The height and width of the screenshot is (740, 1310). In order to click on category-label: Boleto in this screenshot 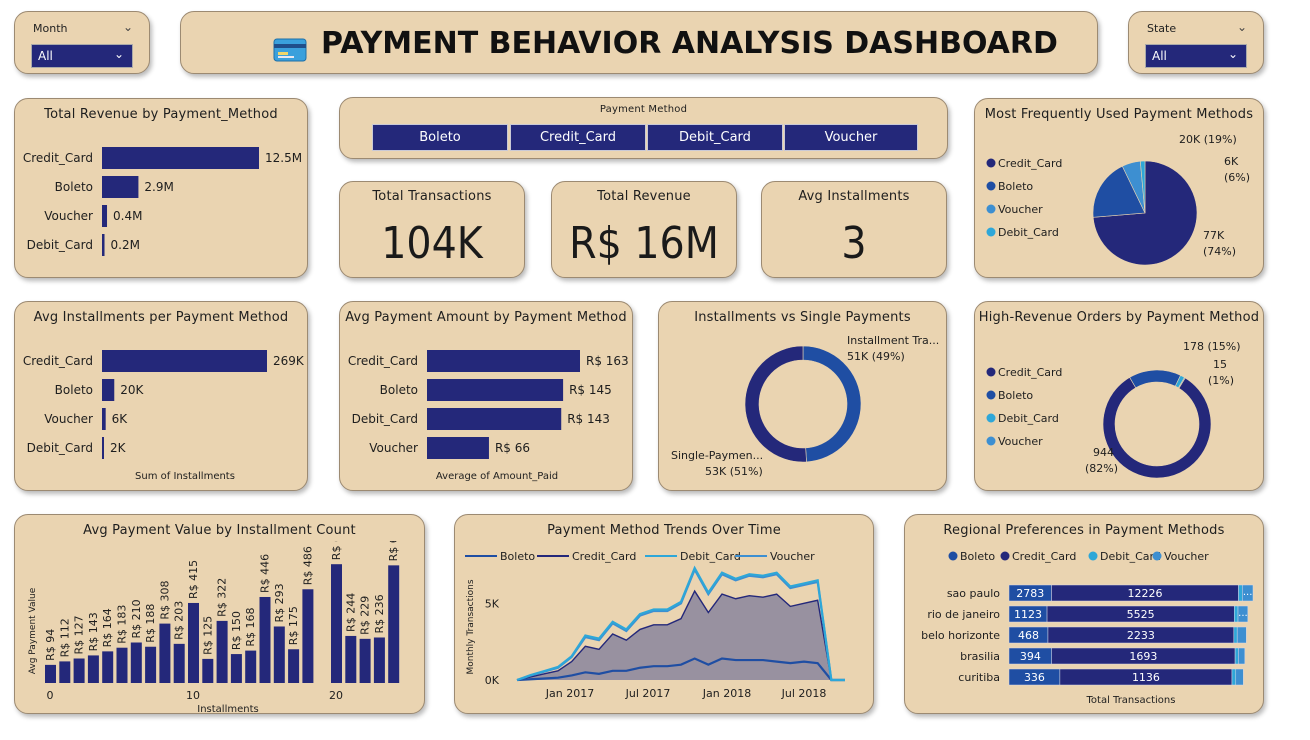, I will do `click(399, 390)`.